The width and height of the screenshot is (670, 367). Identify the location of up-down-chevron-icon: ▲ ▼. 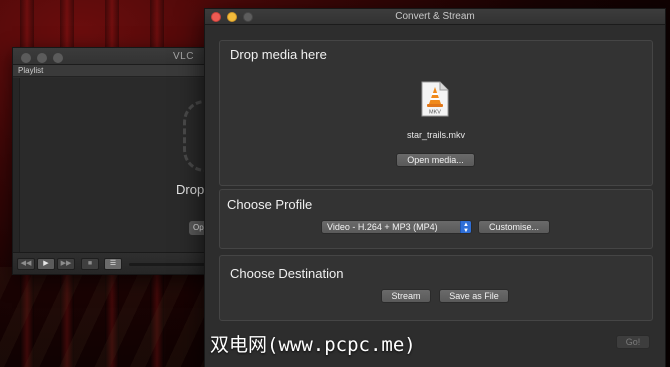
(465, 227).